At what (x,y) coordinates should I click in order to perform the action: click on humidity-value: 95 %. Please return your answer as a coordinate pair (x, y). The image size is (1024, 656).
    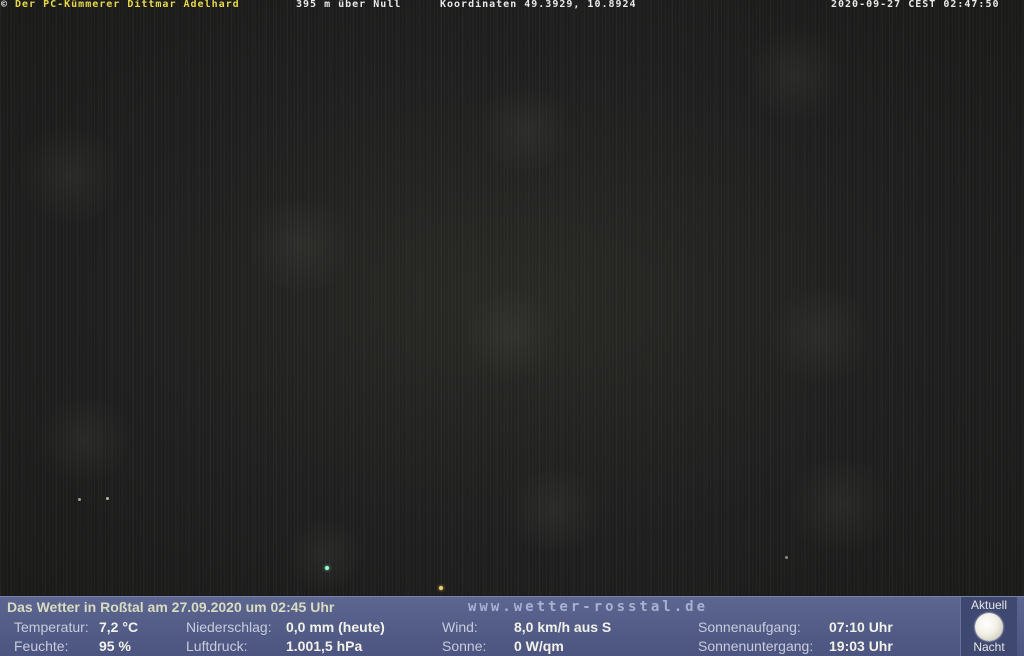
    Looking at the image, I should click on (115, 646).